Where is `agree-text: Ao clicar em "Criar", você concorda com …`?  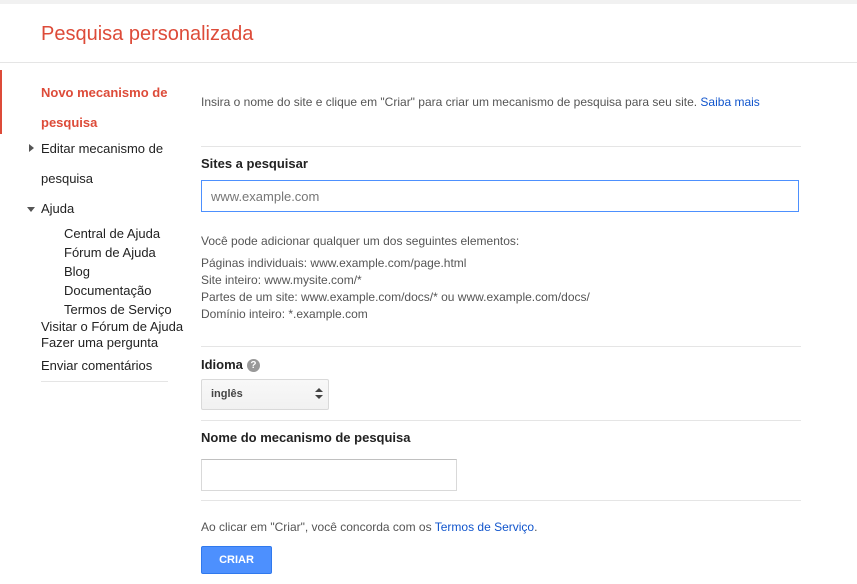
agree-text: Ao clicar em "Criar", você concorda com … is located at coordinates (369, 527).